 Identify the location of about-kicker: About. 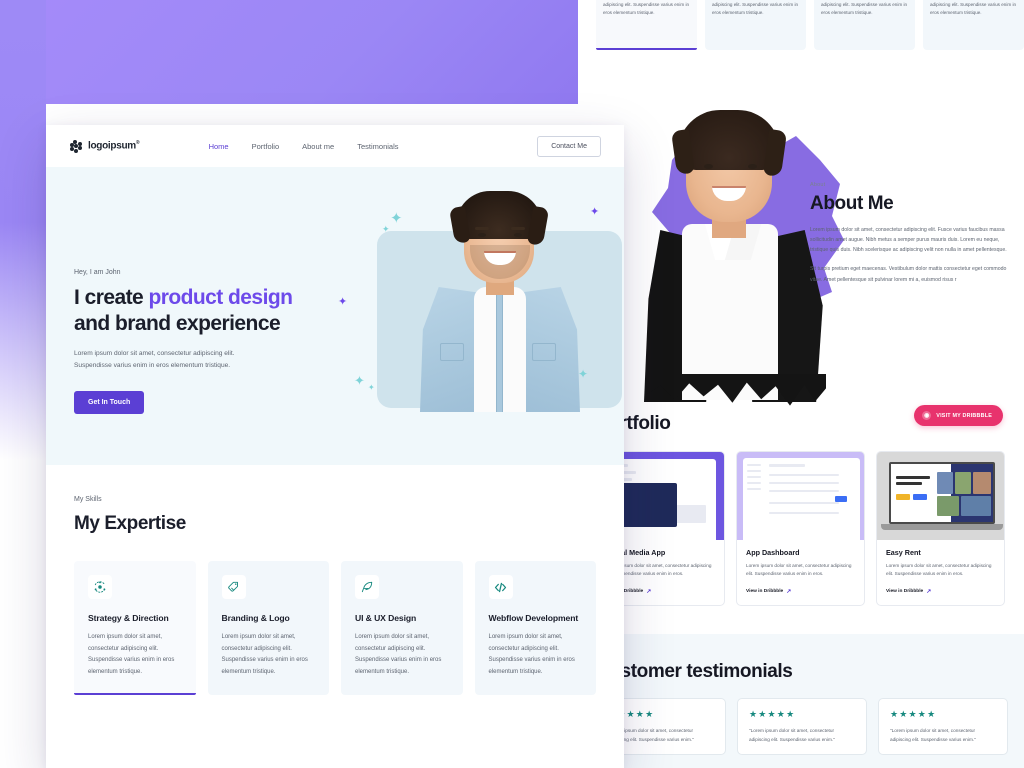
(818, 185).